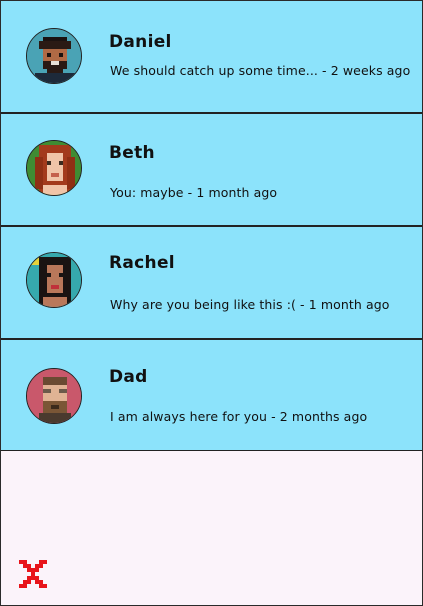  I want to click on rachel-avatar, so click(54, 280).